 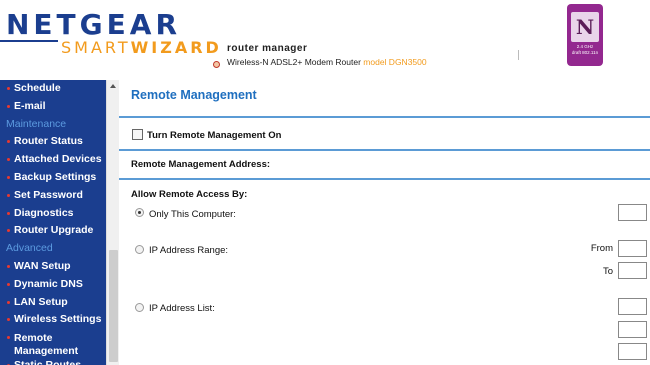 I want to click on badge-standard: draft 802.11n, so click(x=585, y=52).